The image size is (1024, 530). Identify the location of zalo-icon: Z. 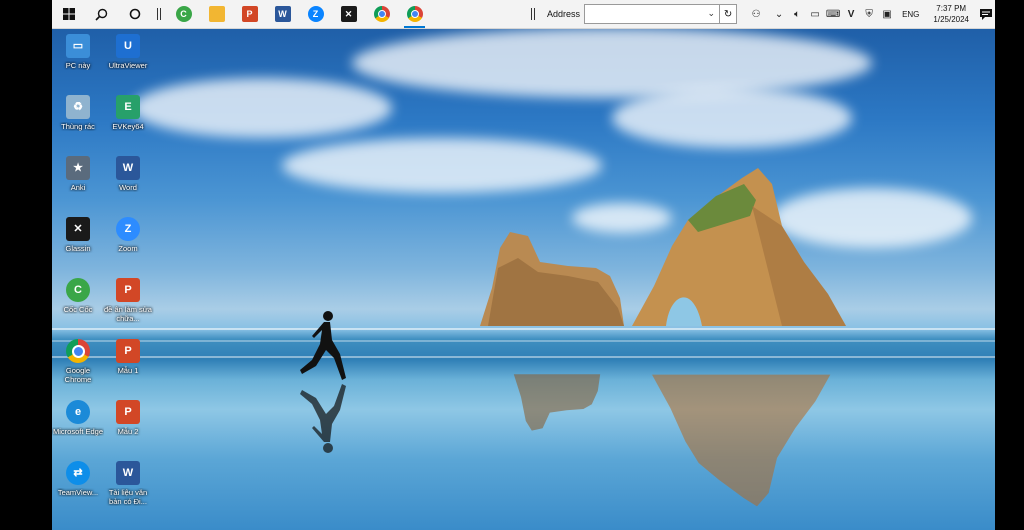
(315, 14).